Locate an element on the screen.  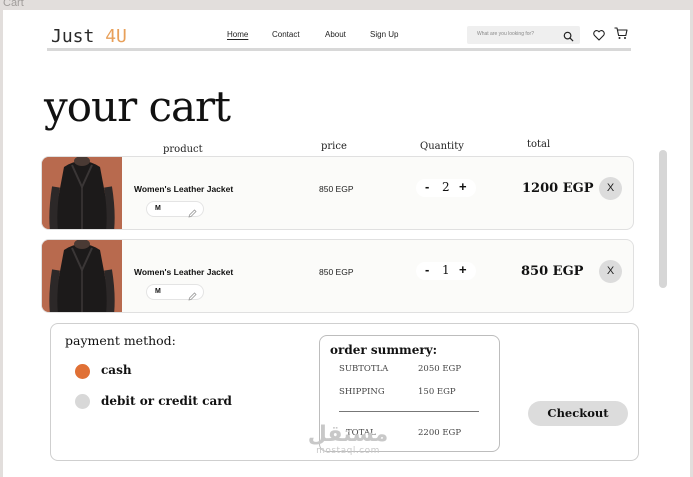
subtotal-value: 2050 EGP is located at coordinates (440, 369).